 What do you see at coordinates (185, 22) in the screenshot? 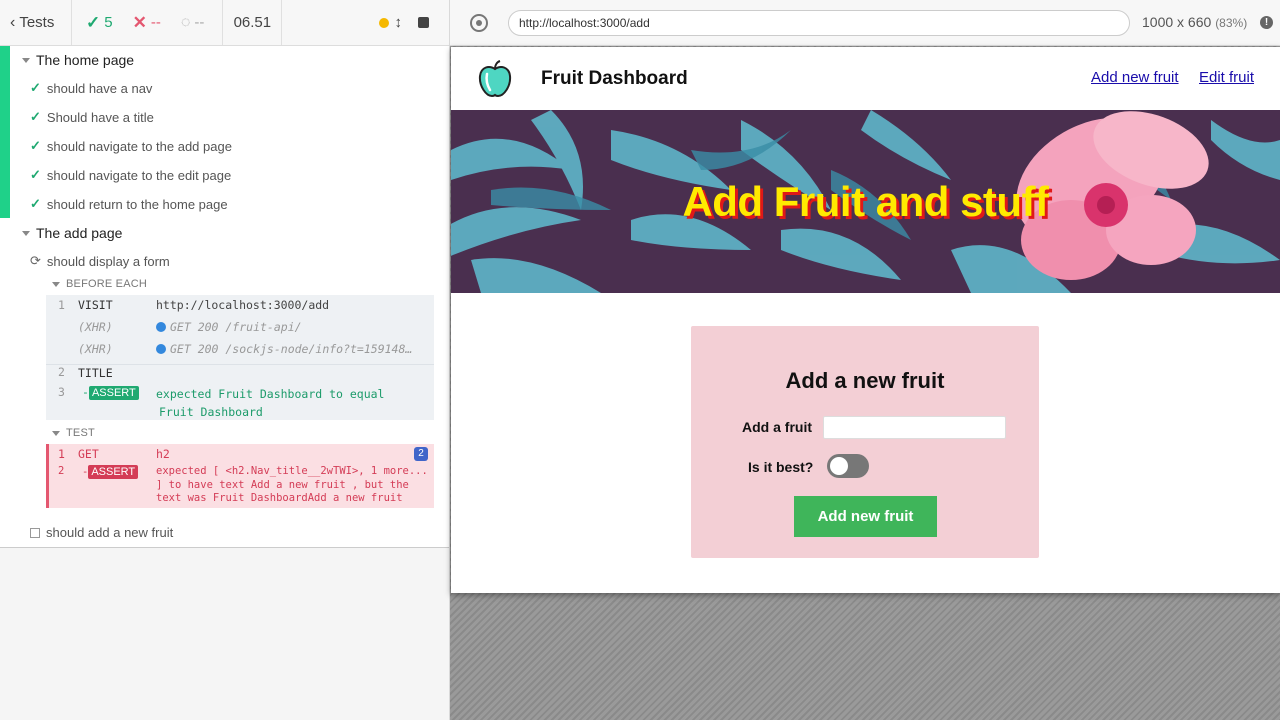
I see `circle-notch-icon: ◌` at bounding box center [185, 22].